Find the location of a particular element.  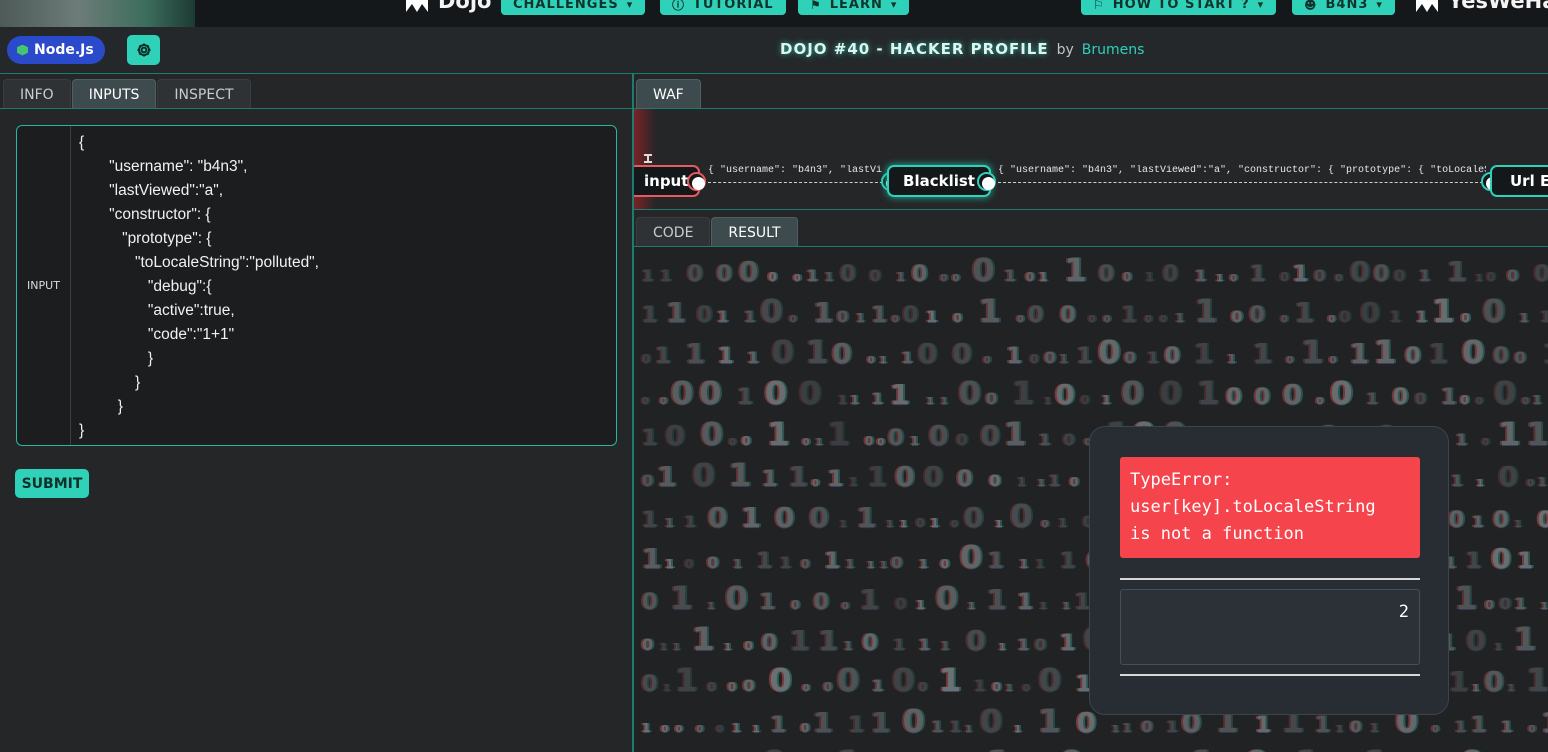

tab-result: RESULT is located at coordinates (754, 232).